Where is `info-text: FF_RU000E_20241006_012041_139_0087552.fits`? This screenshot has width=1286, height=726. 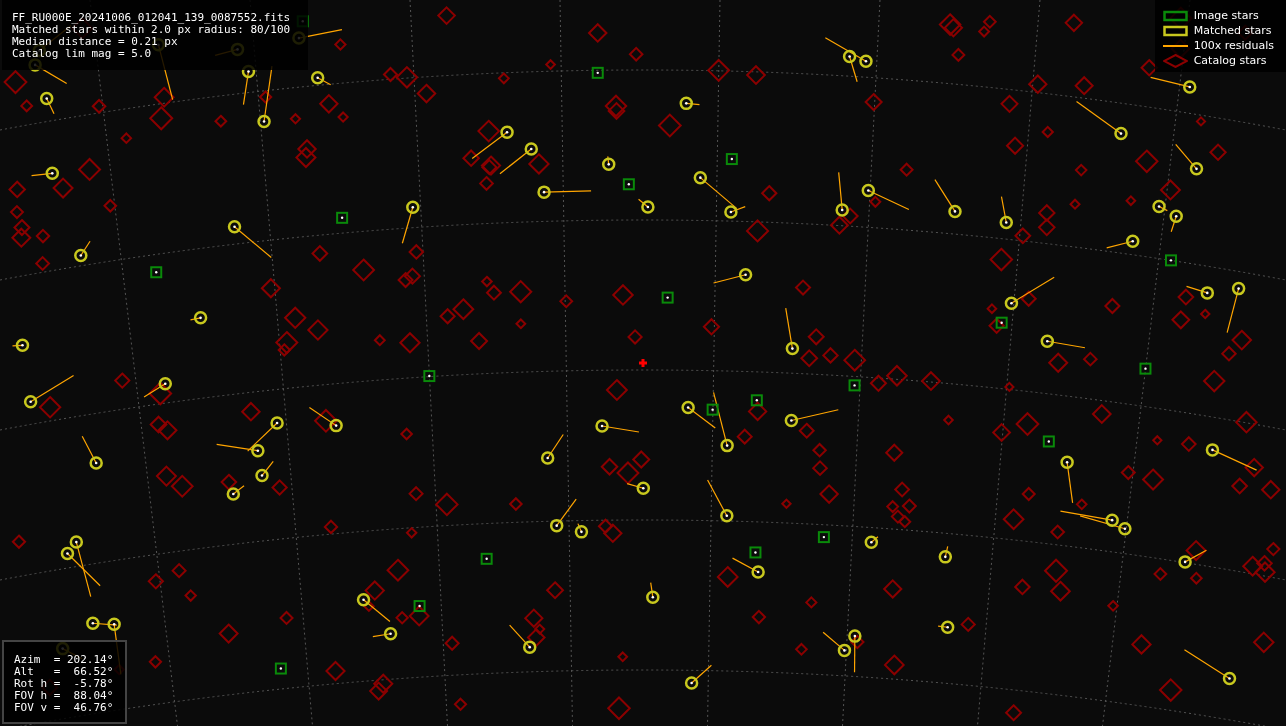
info-text: FF_RU000E_20241006_012041_139_0087552.fits is located at coordinates (151, 18).